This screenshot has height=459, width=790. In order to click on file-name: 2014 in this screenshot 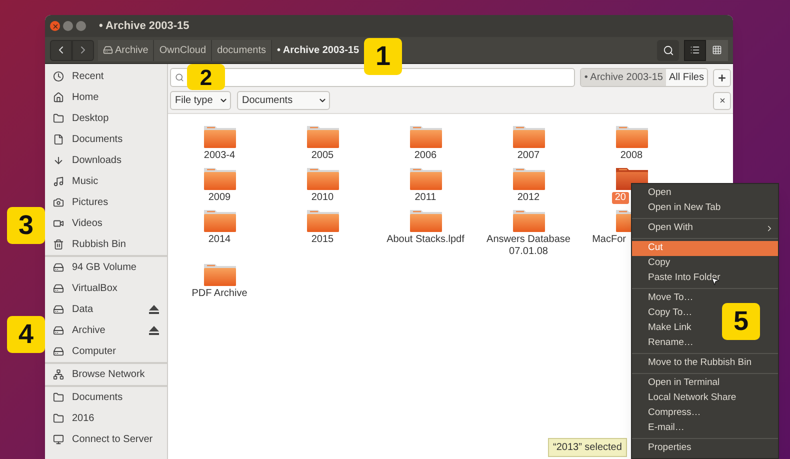, I will do `click(220, 240)`.